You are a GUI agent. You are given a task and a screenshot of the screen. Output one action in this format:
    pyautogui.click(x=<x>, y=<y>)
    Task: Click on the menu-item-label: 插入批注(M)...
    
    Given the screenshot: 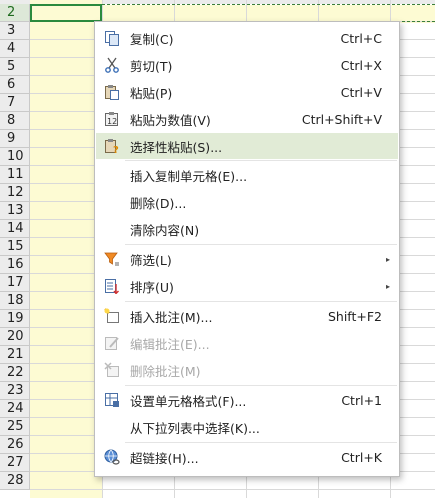 What is the action you would take?
    pyautogui.click(x=171, y=317)
    